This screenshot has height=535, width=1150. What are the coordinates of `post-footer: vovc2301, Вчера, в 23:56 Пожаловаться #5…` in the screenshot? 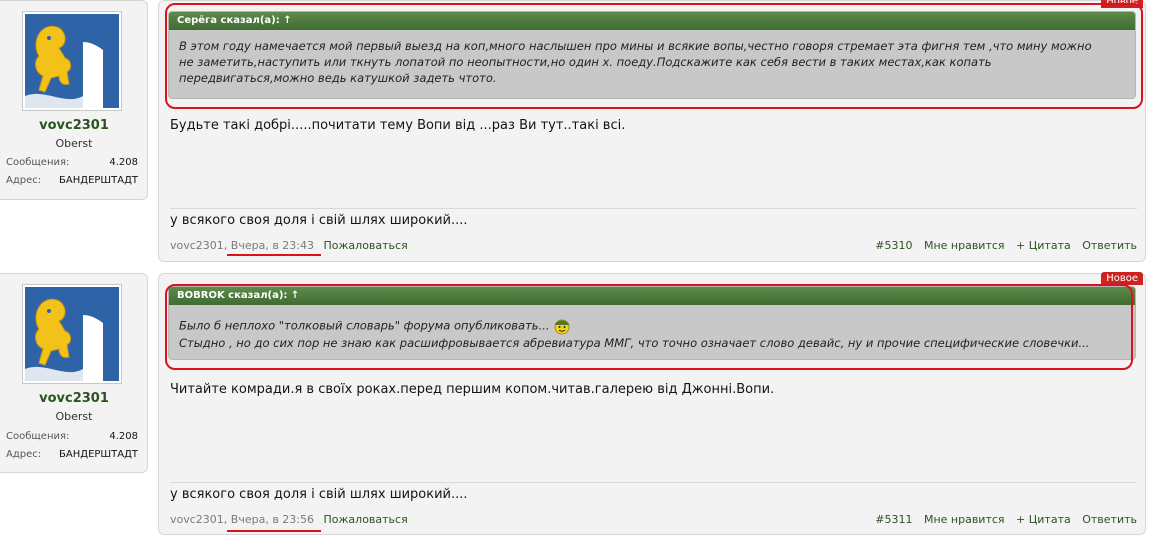 It's located at (653, 521).